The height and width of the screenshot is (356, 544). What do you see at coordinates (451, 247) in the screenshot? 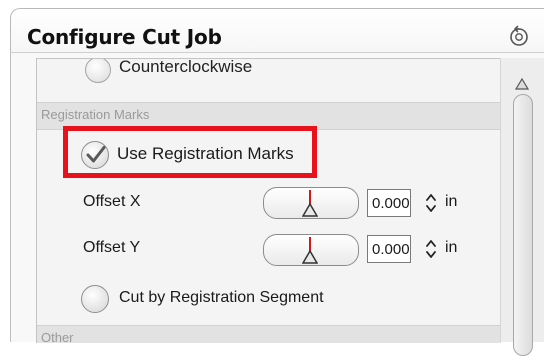
I see `offset-y-unit: in` at bounding box center [451, 247].